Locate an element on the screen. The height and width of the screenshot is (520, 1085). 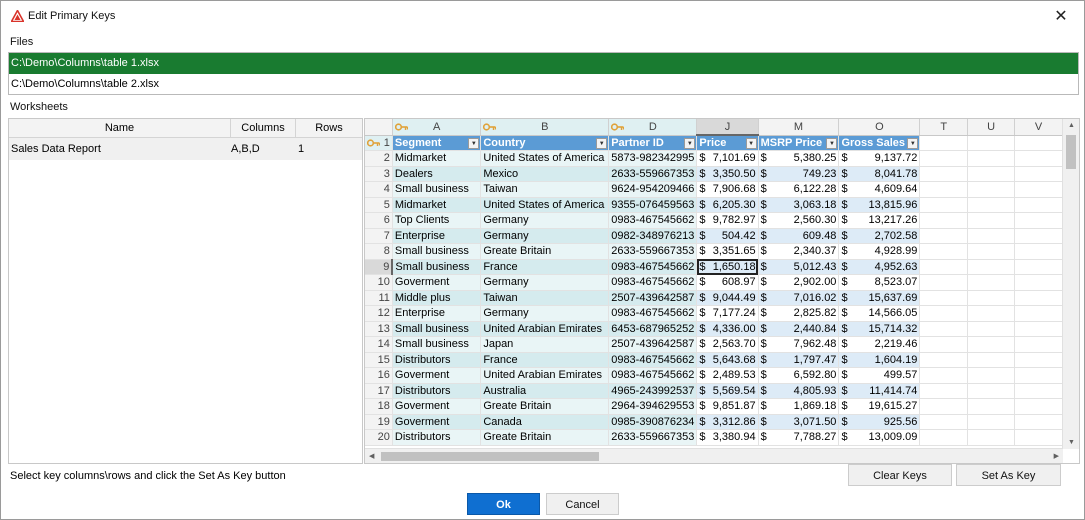
cell-msrp: $2,440.84 is located at coordinates (799, 329).